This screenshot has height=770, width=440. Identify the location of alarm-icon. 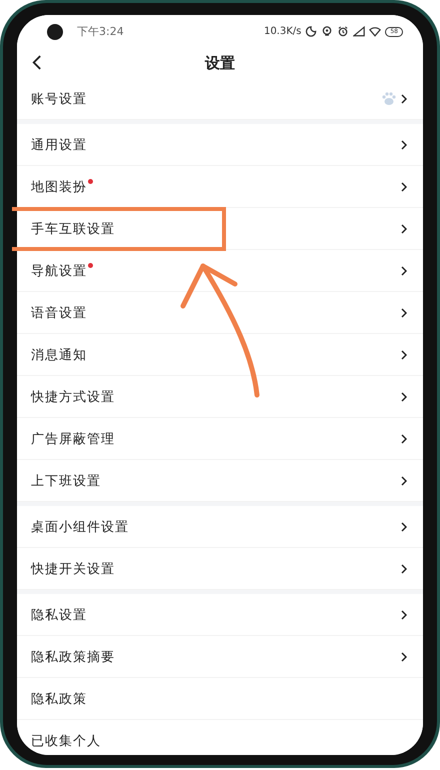
(343, 31).